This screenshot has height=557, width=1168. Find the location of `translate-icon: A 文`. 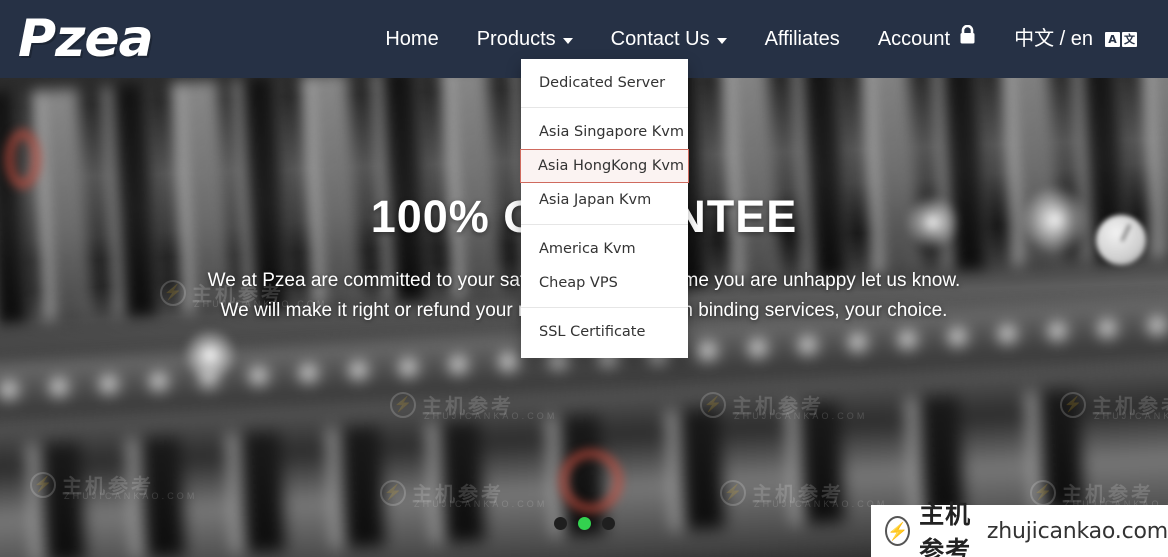

translate-icon: A 文 is located at coordinates (1121, 39).